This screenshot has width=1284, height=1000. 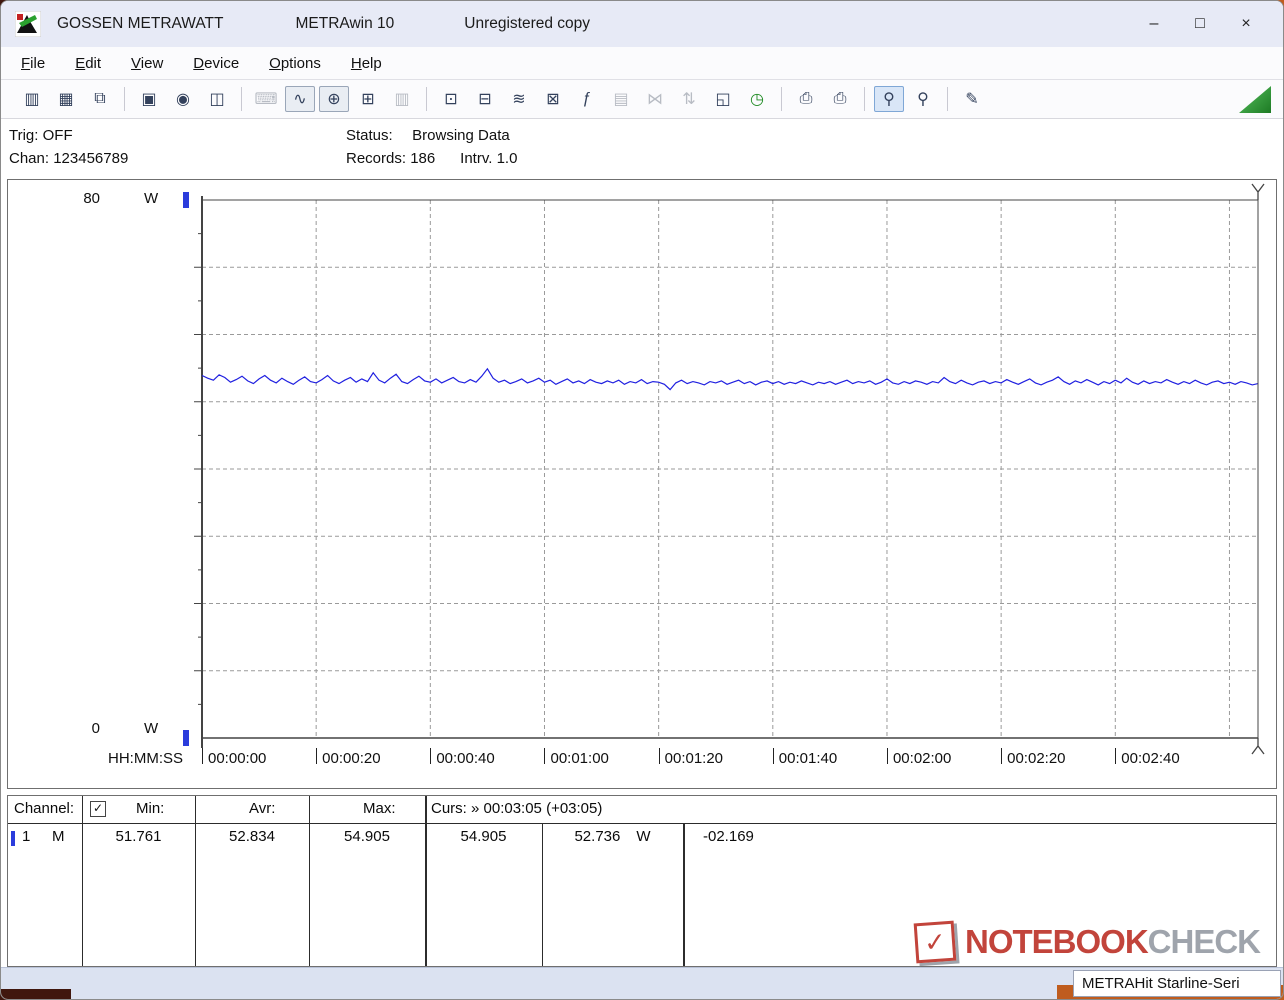 I want to click on table-view-icon: ⊞, so click(x=368, y=99).